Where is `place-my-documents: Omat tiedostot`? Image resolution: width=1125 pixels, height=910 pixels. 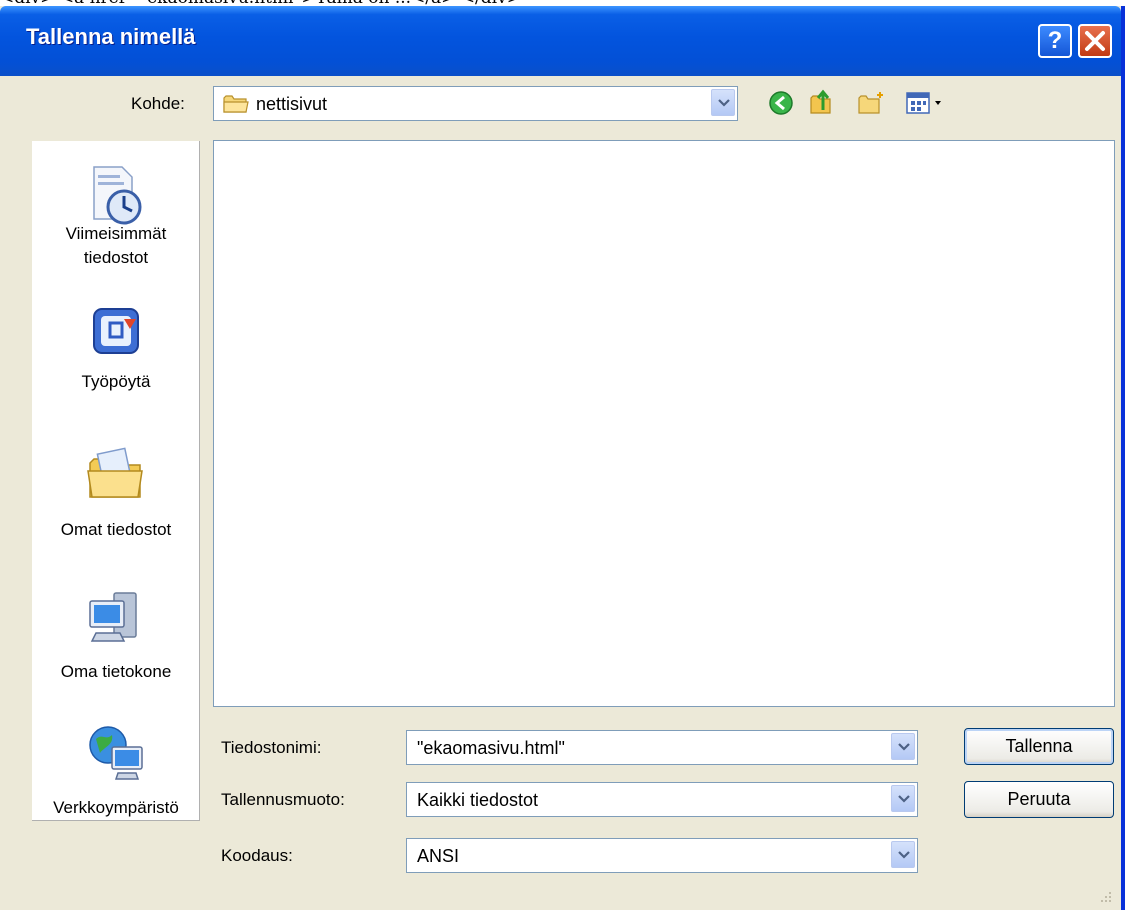 place-my-documents: Omat tiedostot is located at coordinates (116, 489).